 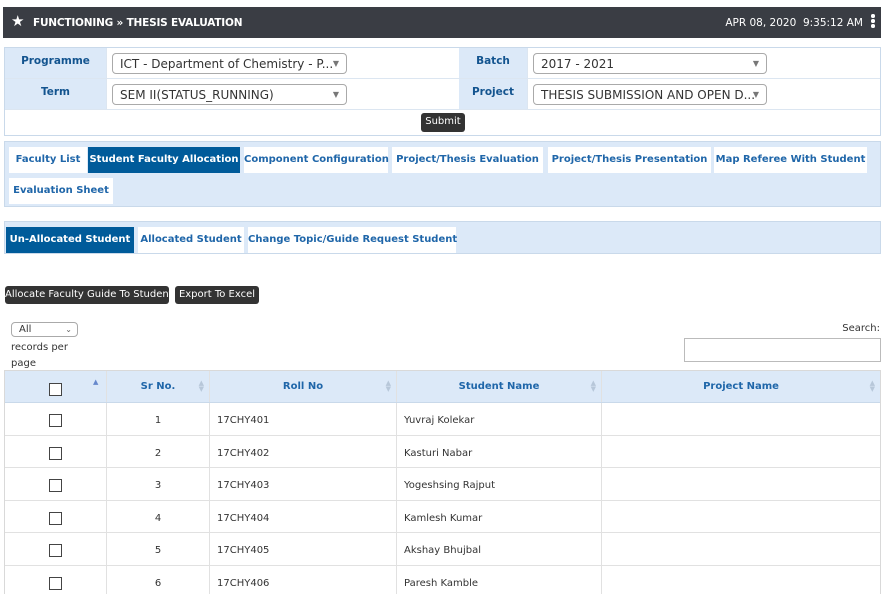 I want to click on student-name-cell: Kamlesh Kumar, so click(x=499, y=516).